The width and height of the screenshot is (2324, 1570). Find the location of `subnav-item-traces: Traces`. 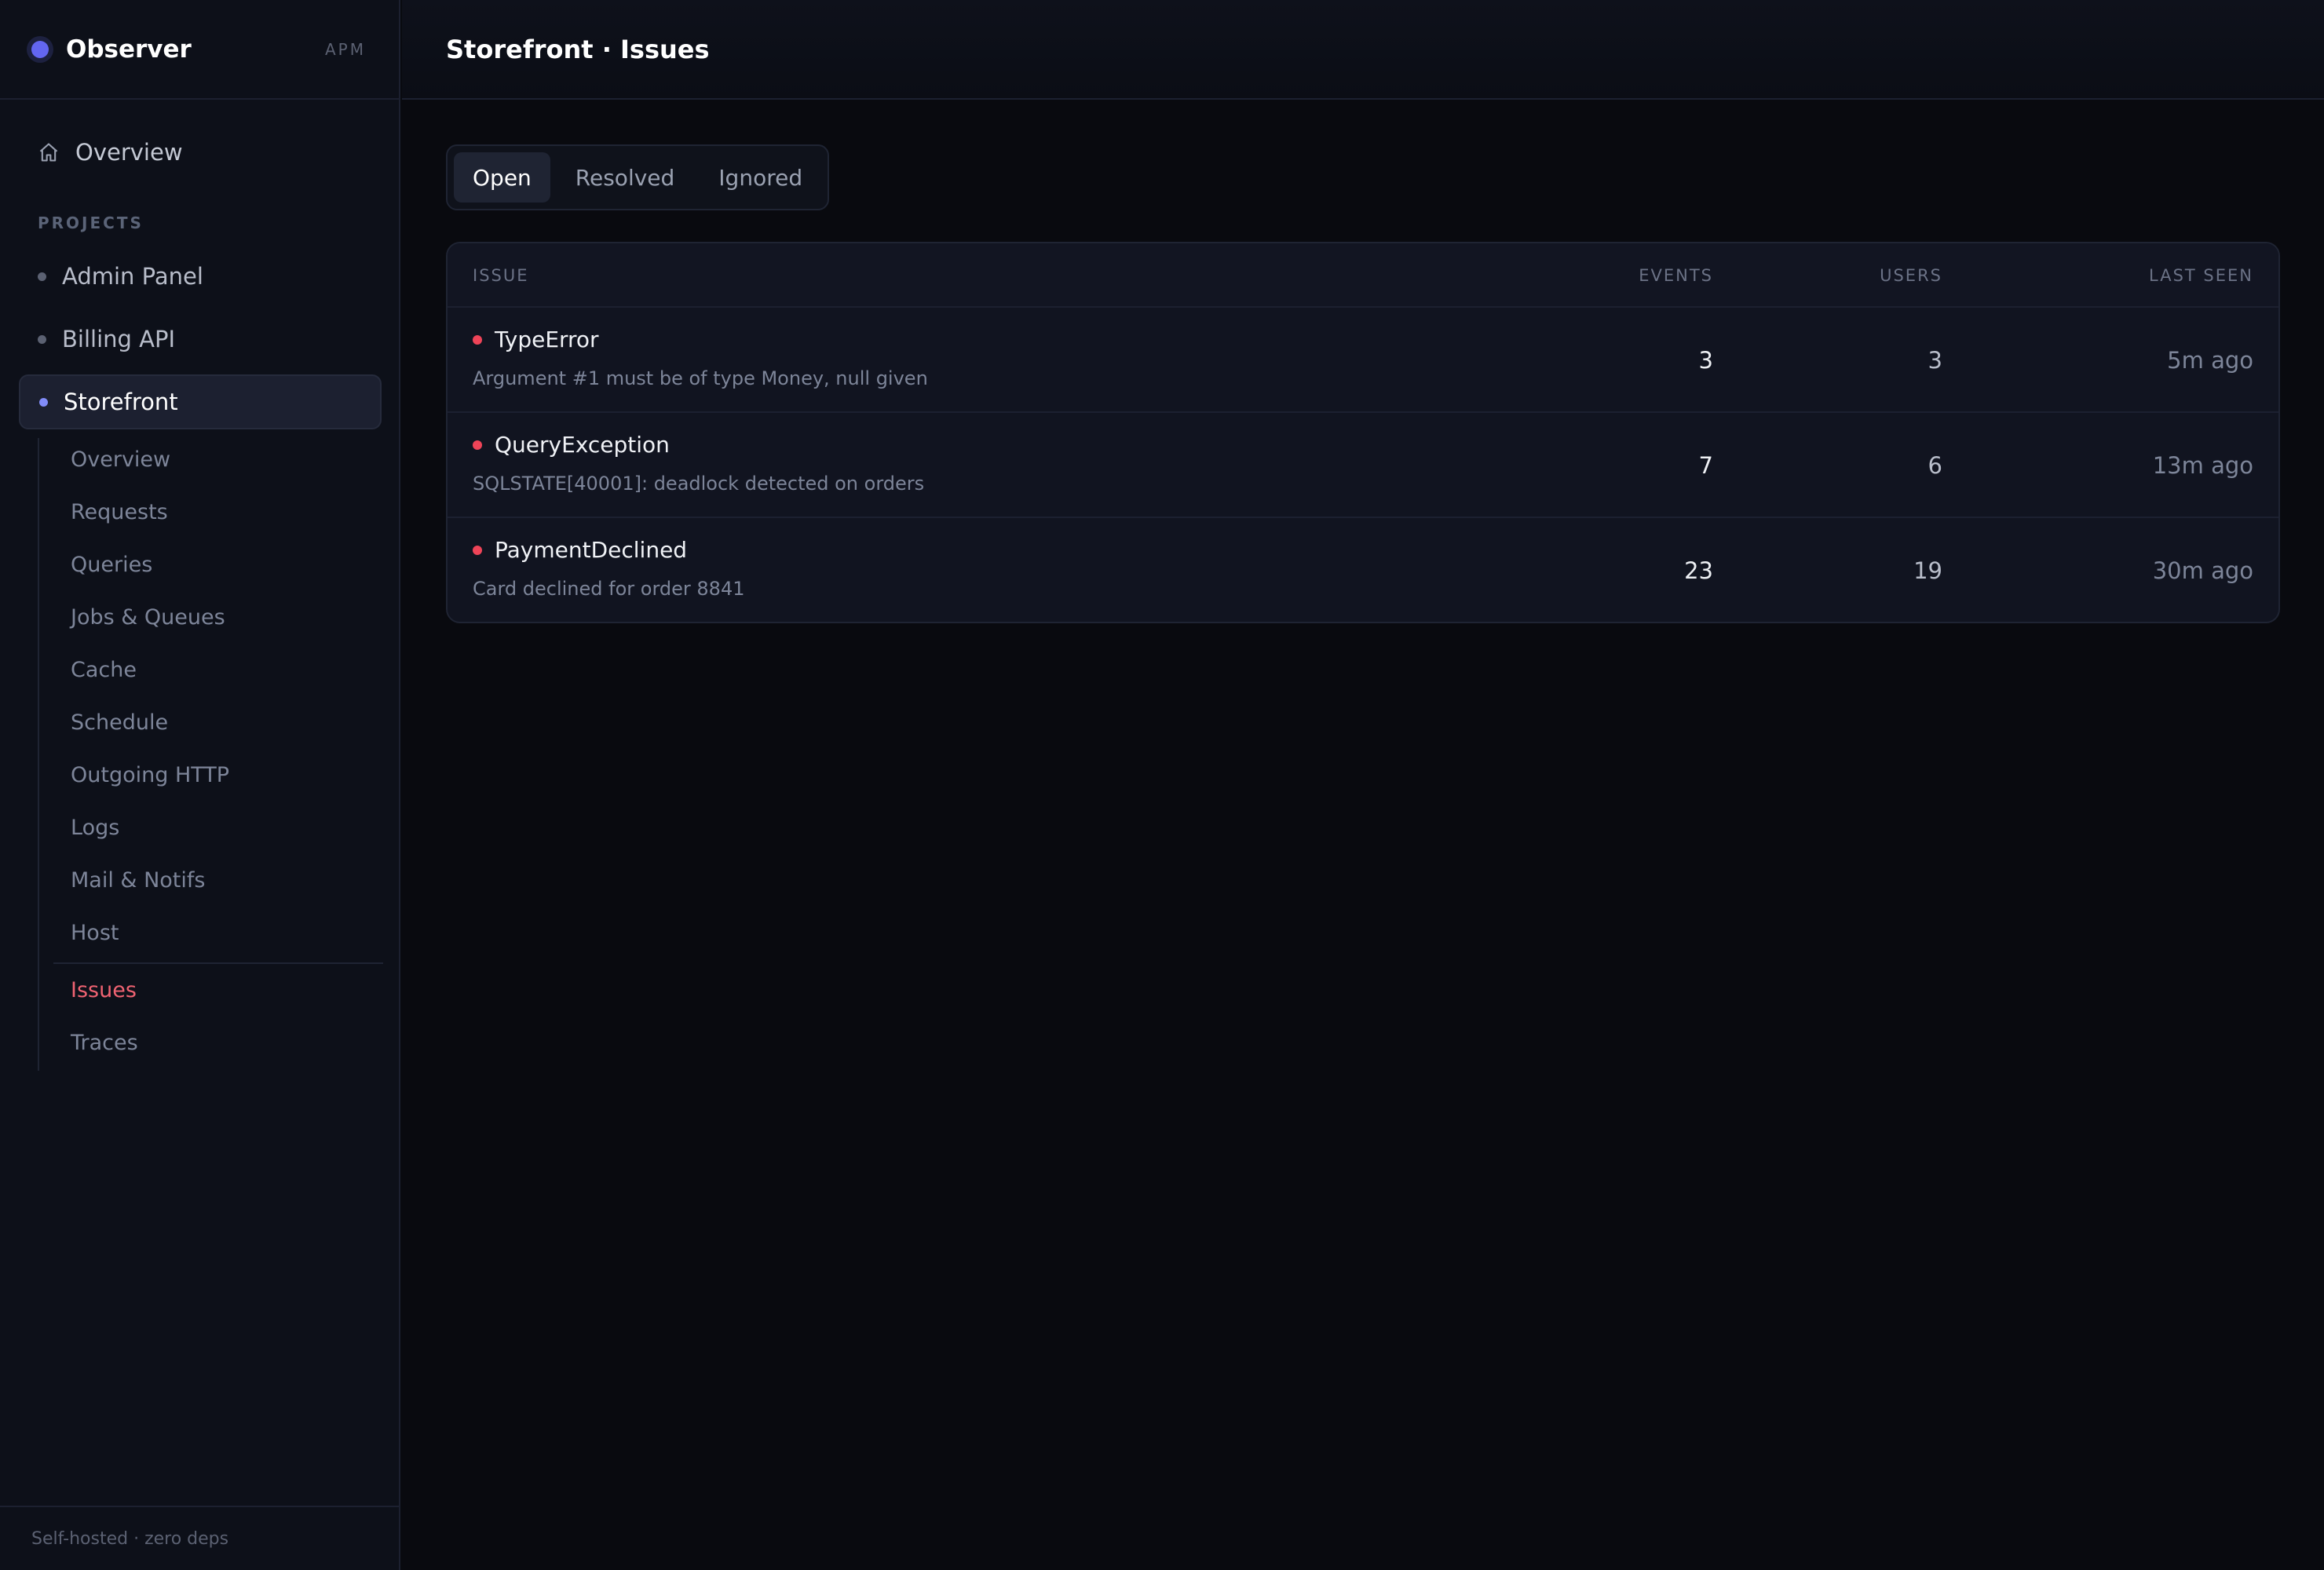

subnav-item-traces: Traces is located at coordinates (104, 1043).